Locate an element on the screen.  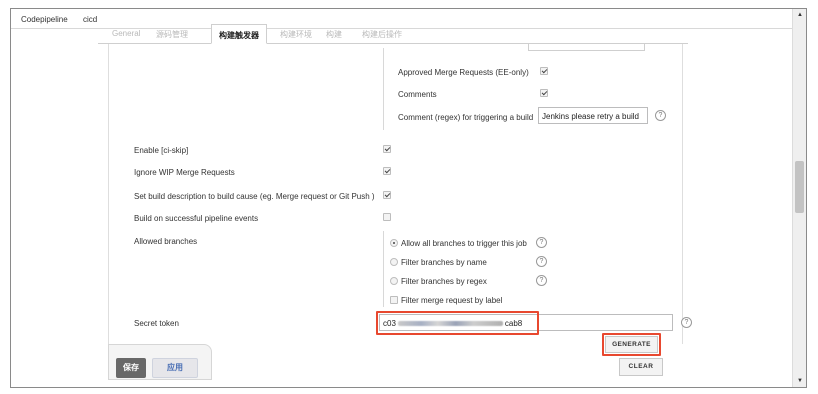
secret-token-label: Secret token is located at coordinates (156, 323).